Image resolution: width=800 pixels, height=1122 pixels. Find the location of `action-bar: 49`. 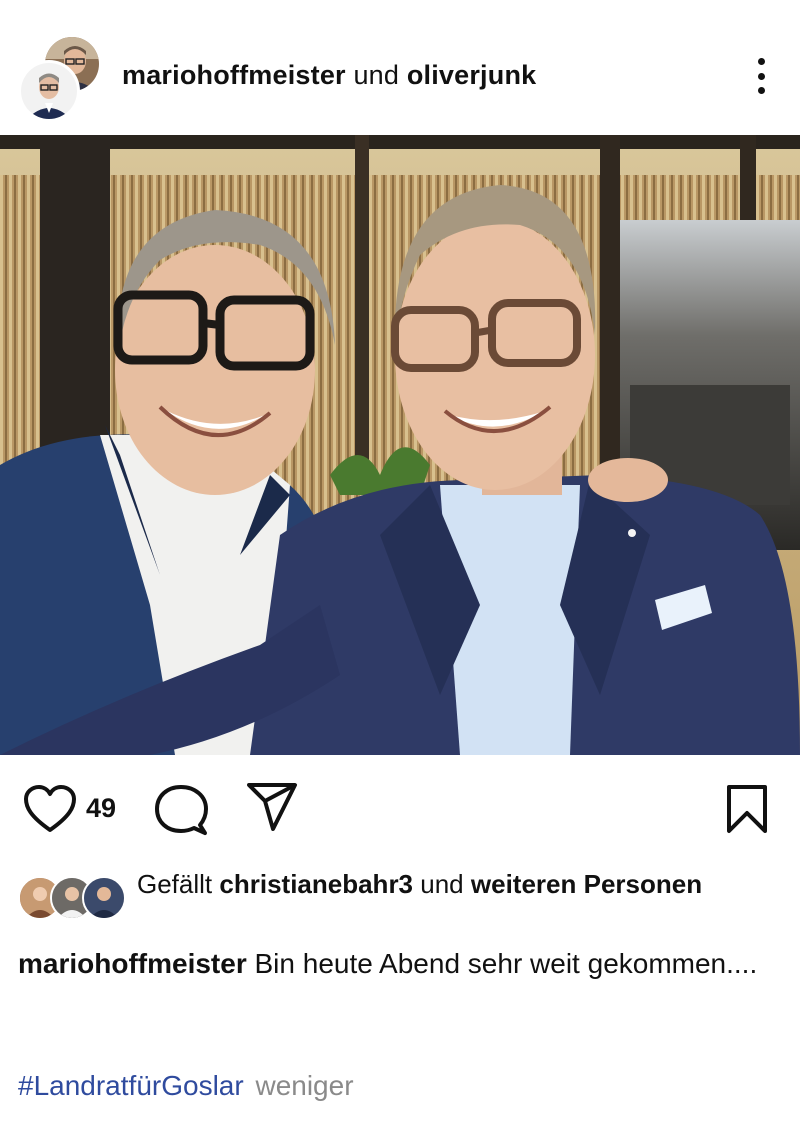

action-bar: 49 is located at coordinates (400, 807).